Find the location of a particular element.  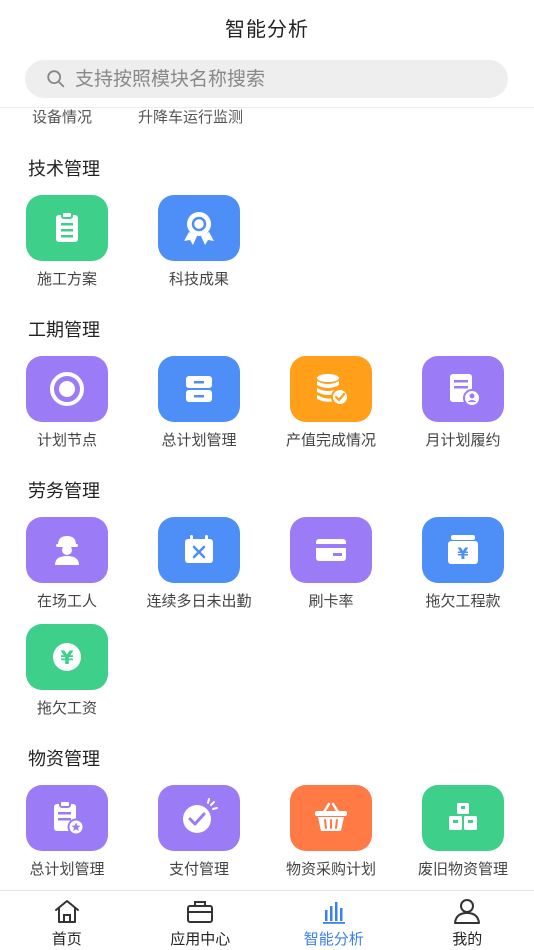

scrolled-item-label: 升降车运行监测 is located at coordinates (190, 117).